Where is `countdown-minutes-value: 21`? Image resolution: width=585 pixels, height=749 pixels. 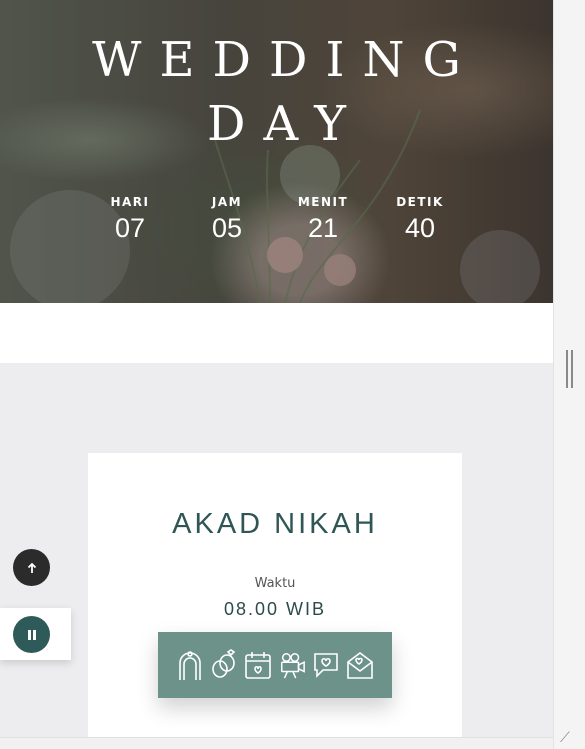 countdown-minutes-value: 21 is located at coordinates (323, 228).